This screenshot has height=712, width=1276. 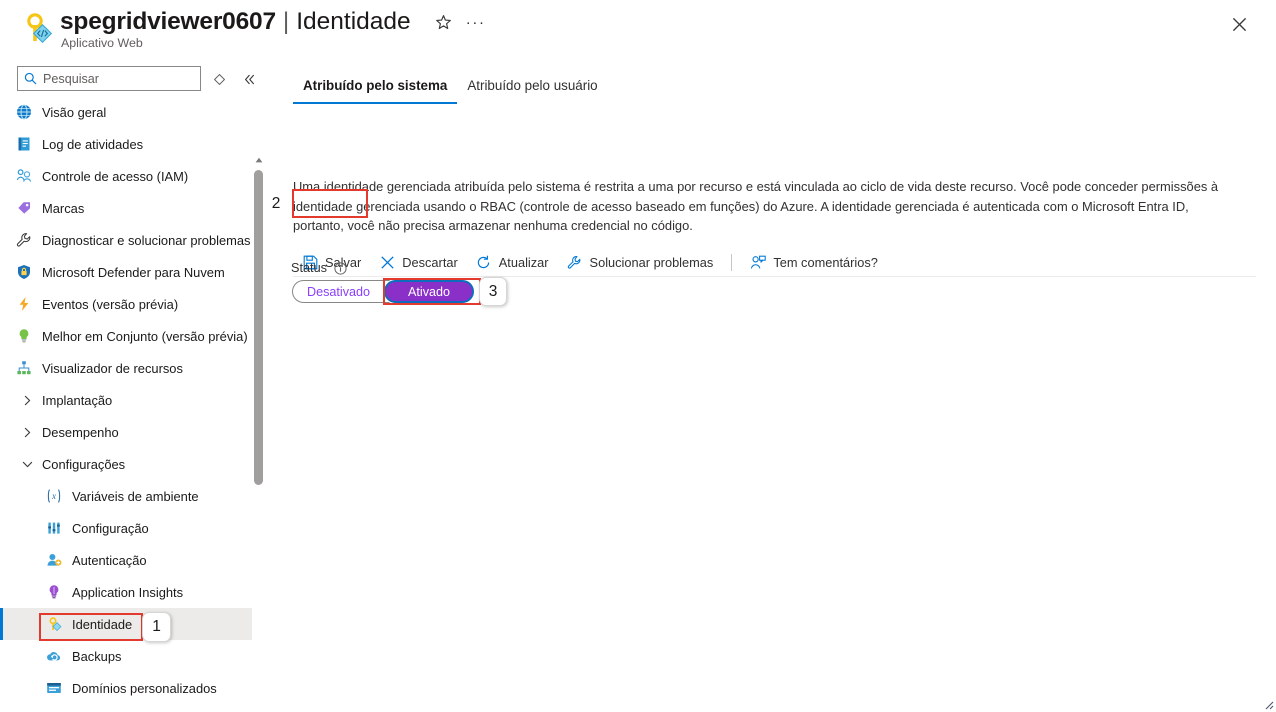 What do you see at coordinates (80, 432) in the screenshot?
I see `sidebar-group-label: Desempenho` at bounding box center [80, 432].